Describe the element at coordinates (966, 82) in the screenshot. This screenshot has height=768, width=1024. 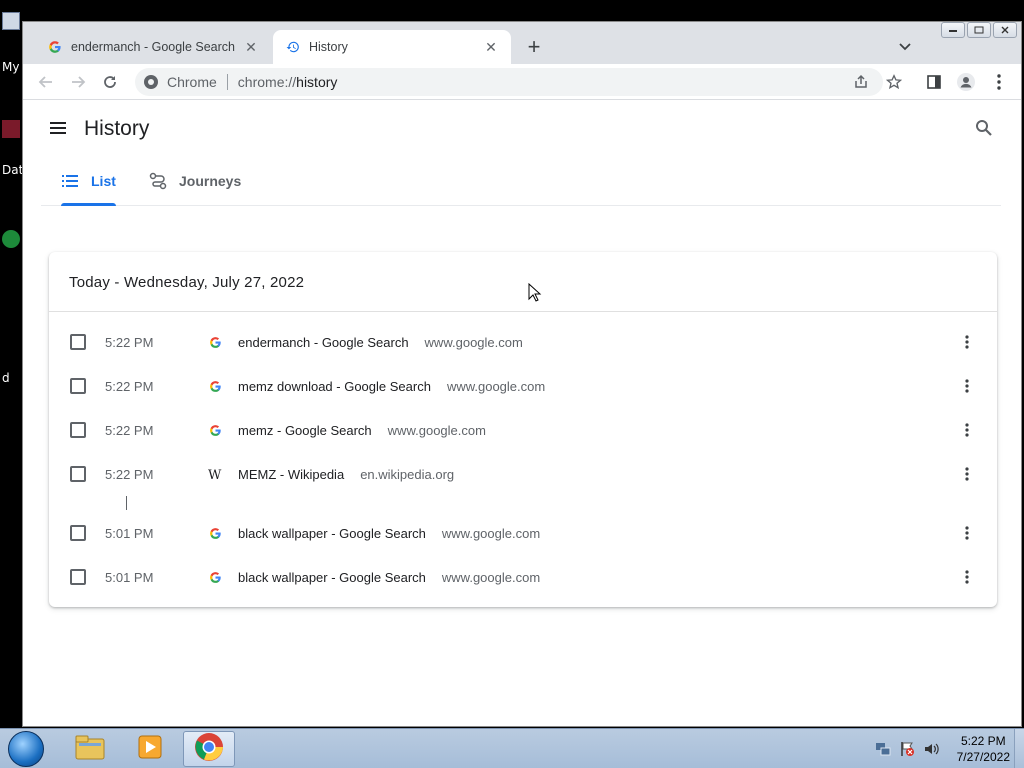
I see `profile-avatar-icon` at that location.